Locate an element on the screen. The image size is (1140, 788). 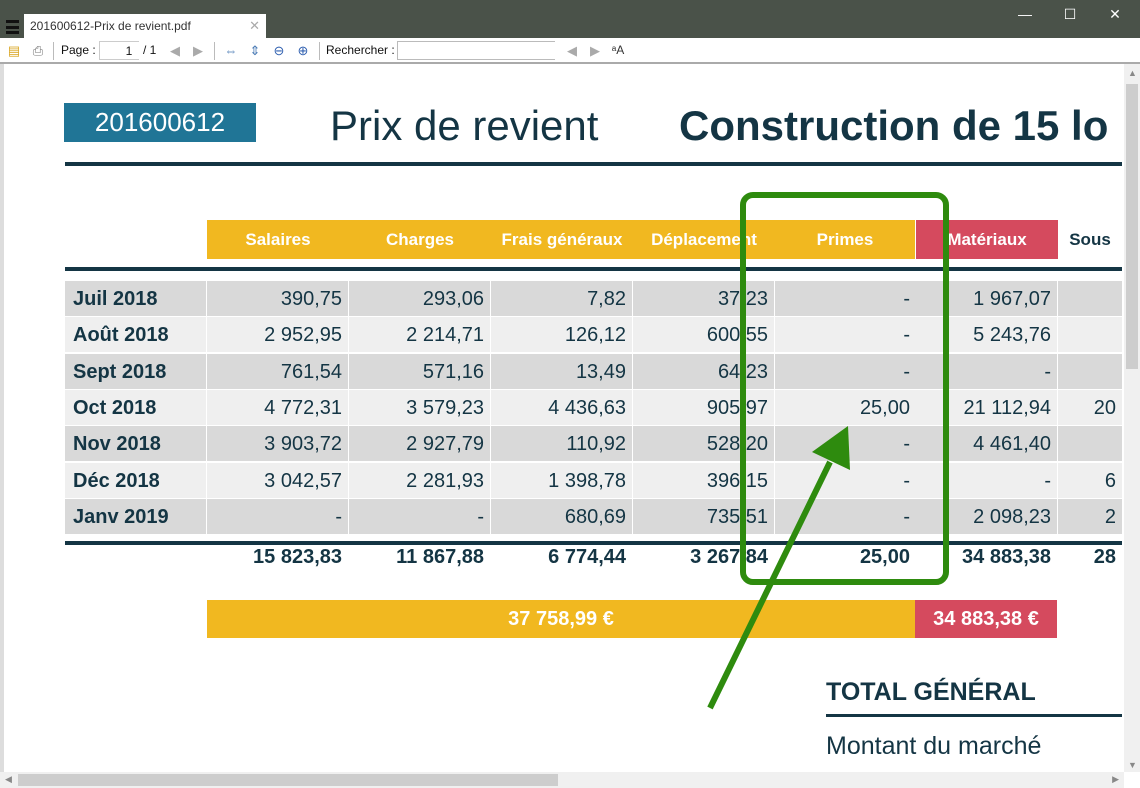
search-previous-icon: ◀ is located at coordinates (572, 50).